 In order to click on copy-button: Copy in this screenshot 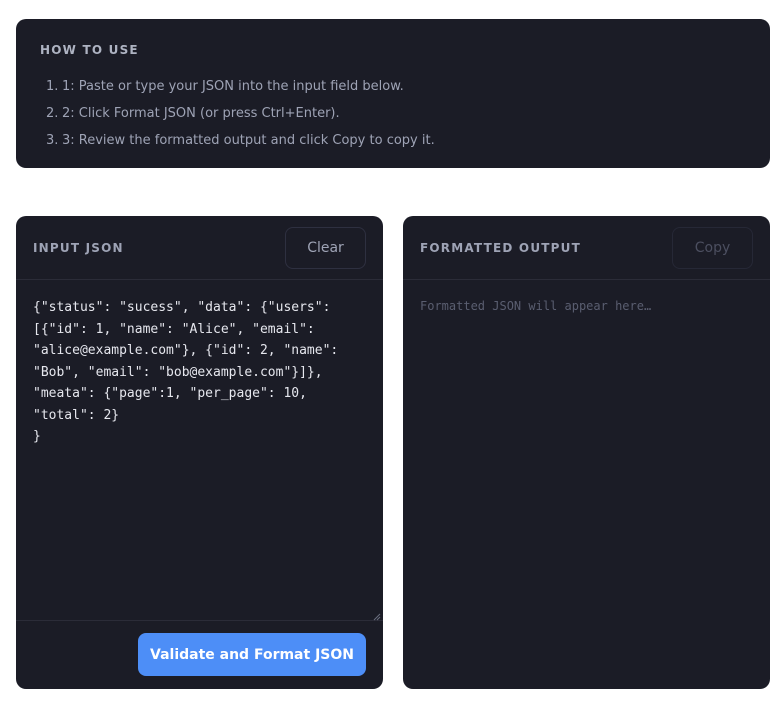, I will do `click(712, 248)`.